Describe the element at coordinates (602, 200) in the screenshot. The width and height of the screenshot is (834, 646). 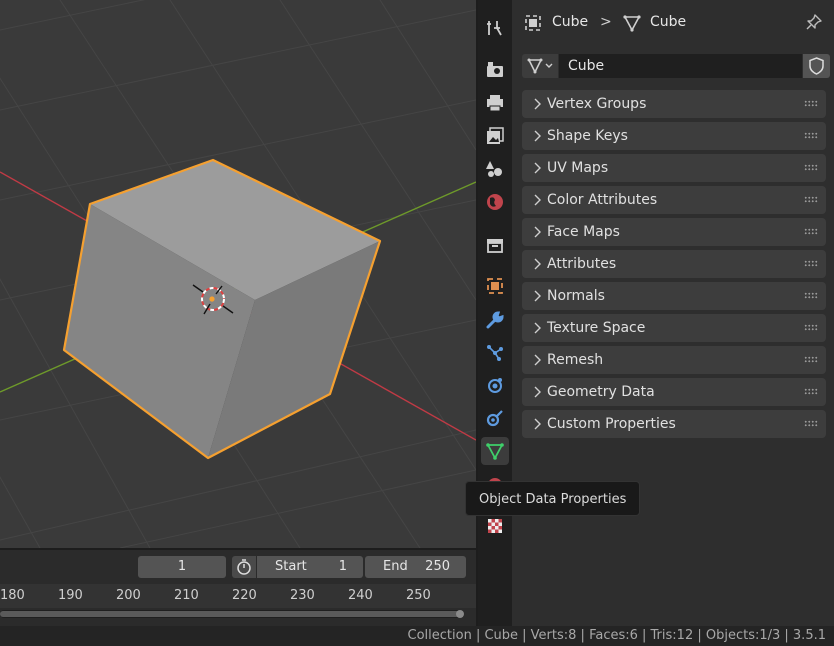
I see `panel-label: Color Attributes` at that location.